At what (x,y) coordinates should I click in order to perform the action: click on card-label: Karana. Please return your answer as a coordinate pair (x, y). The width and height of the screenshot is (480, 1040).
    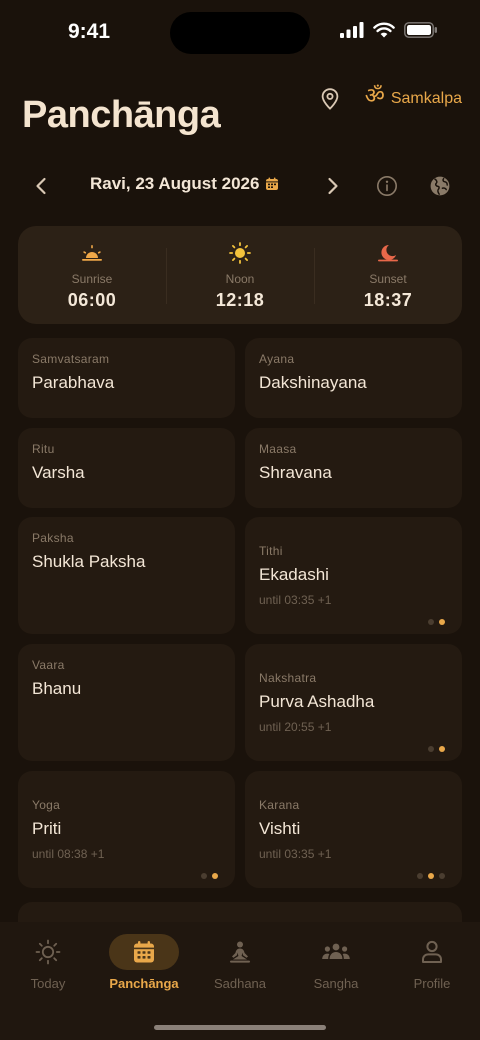
    Looking at the image, I should click on (279, 805).